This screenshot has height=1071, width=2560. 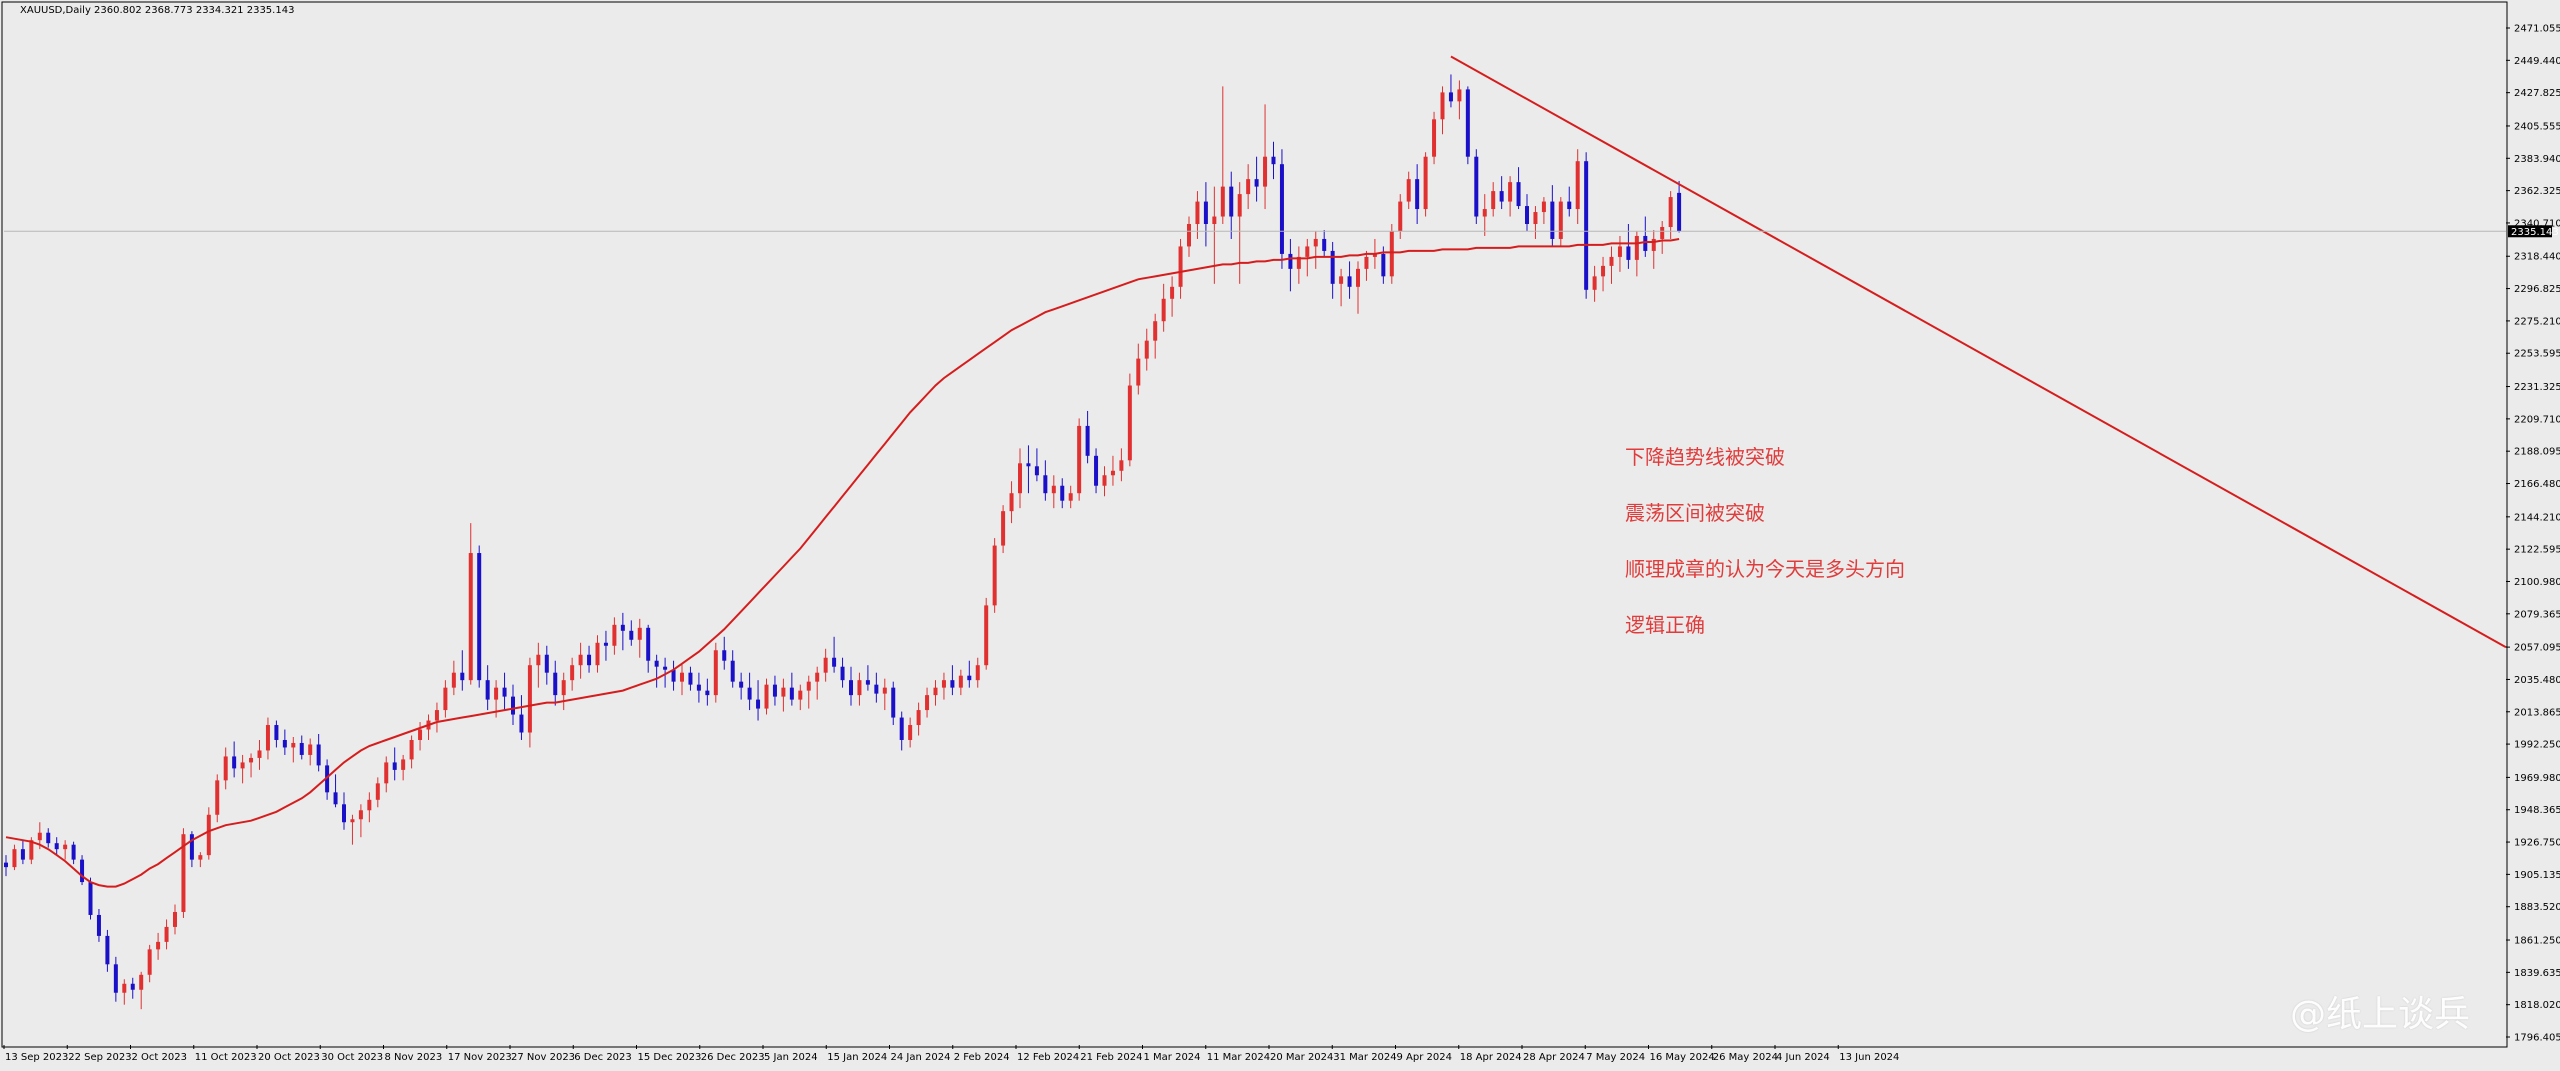 I want to click on x-tick-label: 7 May 2024, so click(x=1615, y=1057).